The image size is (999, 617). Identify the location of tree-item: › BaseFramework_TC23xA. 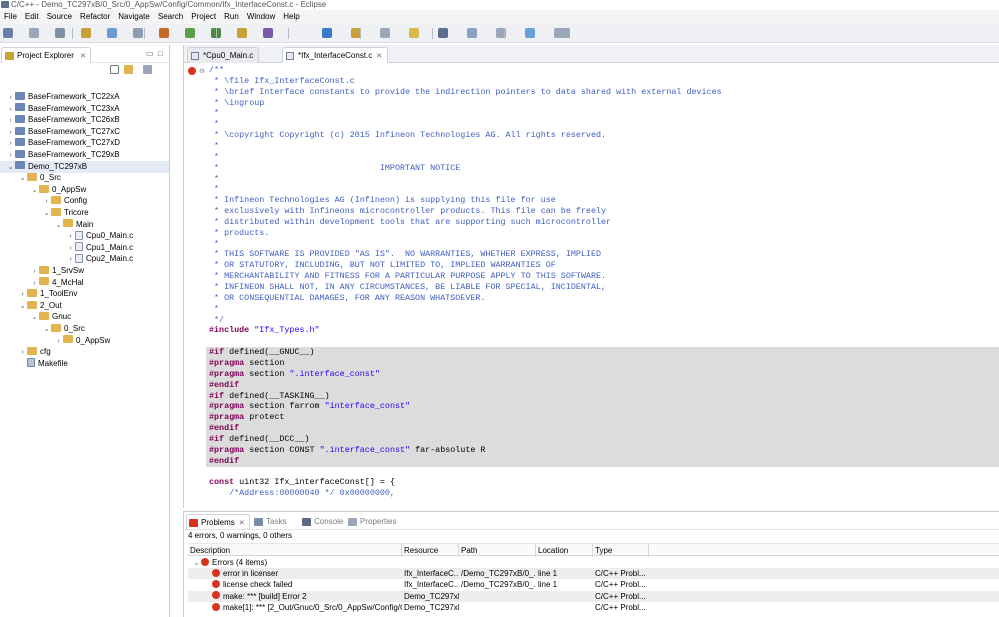
(60, 109).